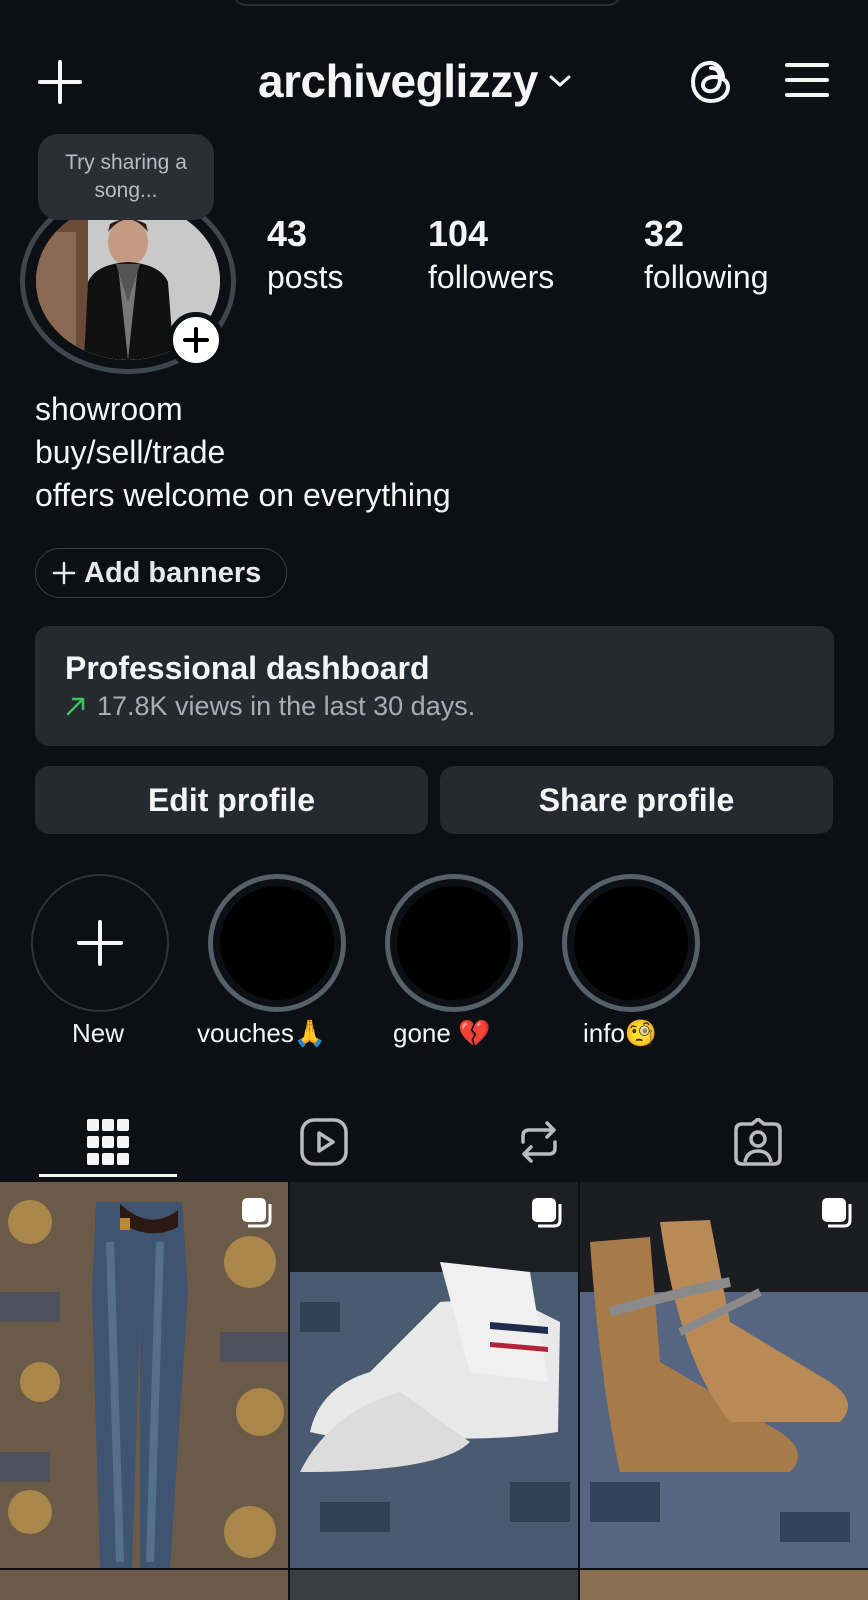  I want to click on highlight-label: vouches🙏, so click(262, 1033).